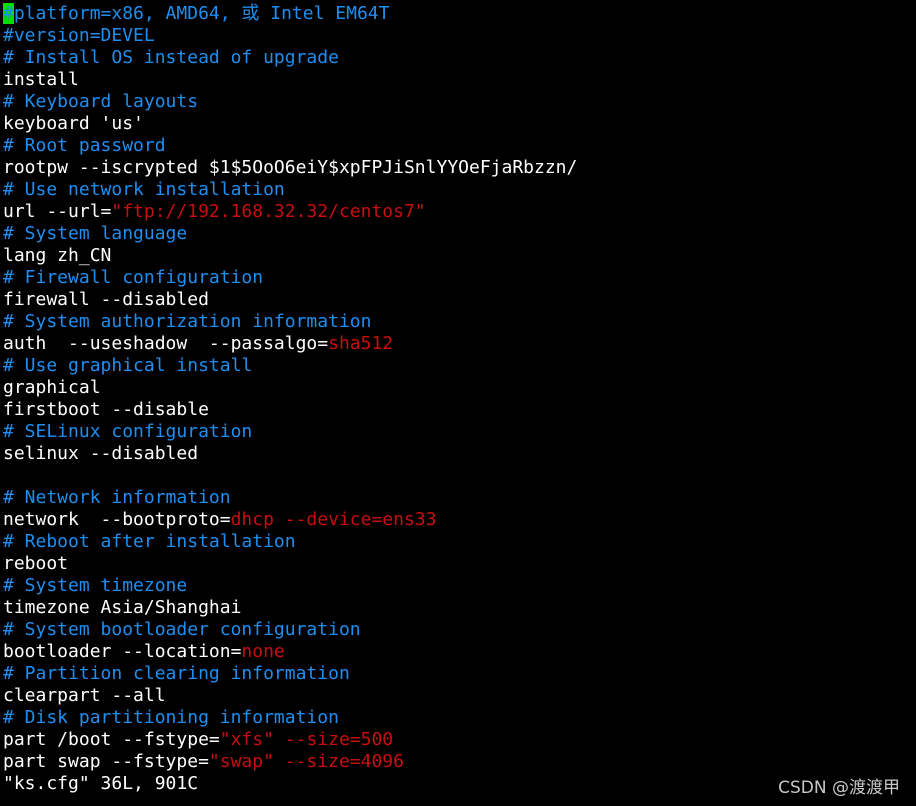  Describe the element at coordinates (290, 124) in the screenshot. I see `editor-line: keyboard 'us'` at that location.